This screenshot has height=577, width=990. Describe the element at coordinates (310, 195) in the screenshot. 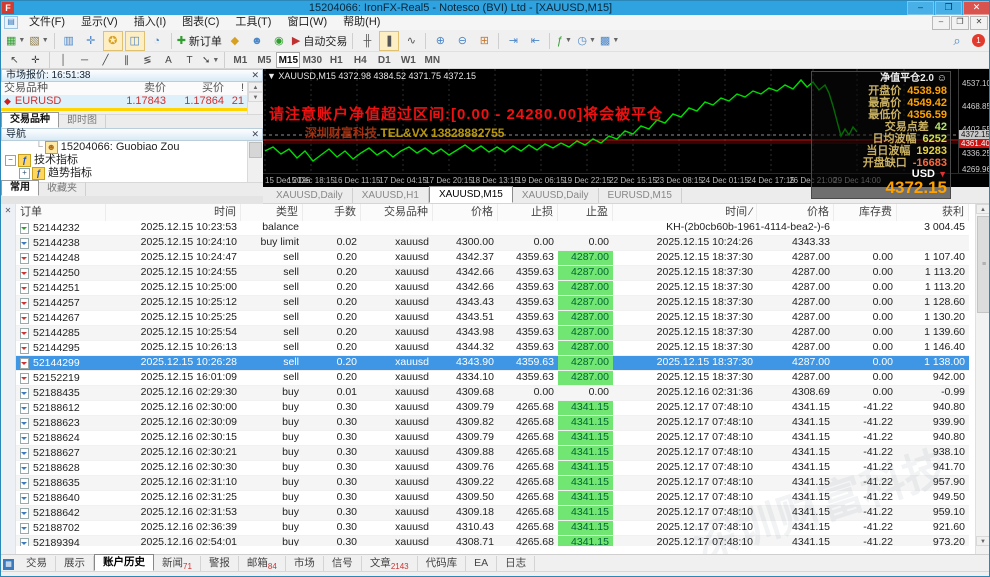

I see `chart-tab-0: XAUUSD,Daily` at that location.